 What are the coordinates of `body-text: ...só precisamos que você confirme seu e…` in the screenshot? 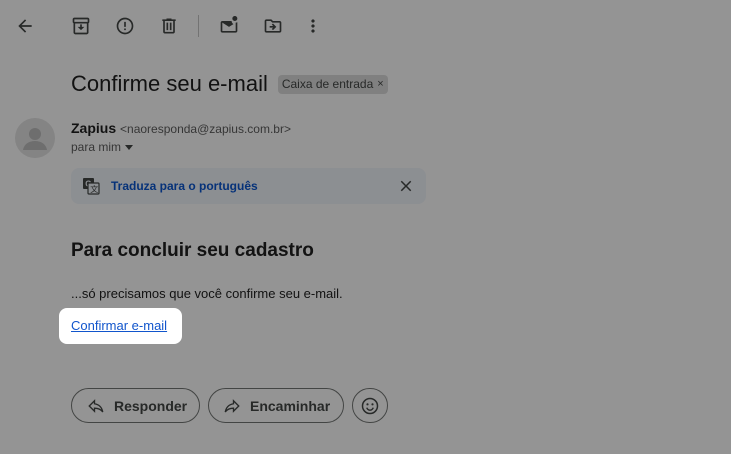 It's located at (207, 293).